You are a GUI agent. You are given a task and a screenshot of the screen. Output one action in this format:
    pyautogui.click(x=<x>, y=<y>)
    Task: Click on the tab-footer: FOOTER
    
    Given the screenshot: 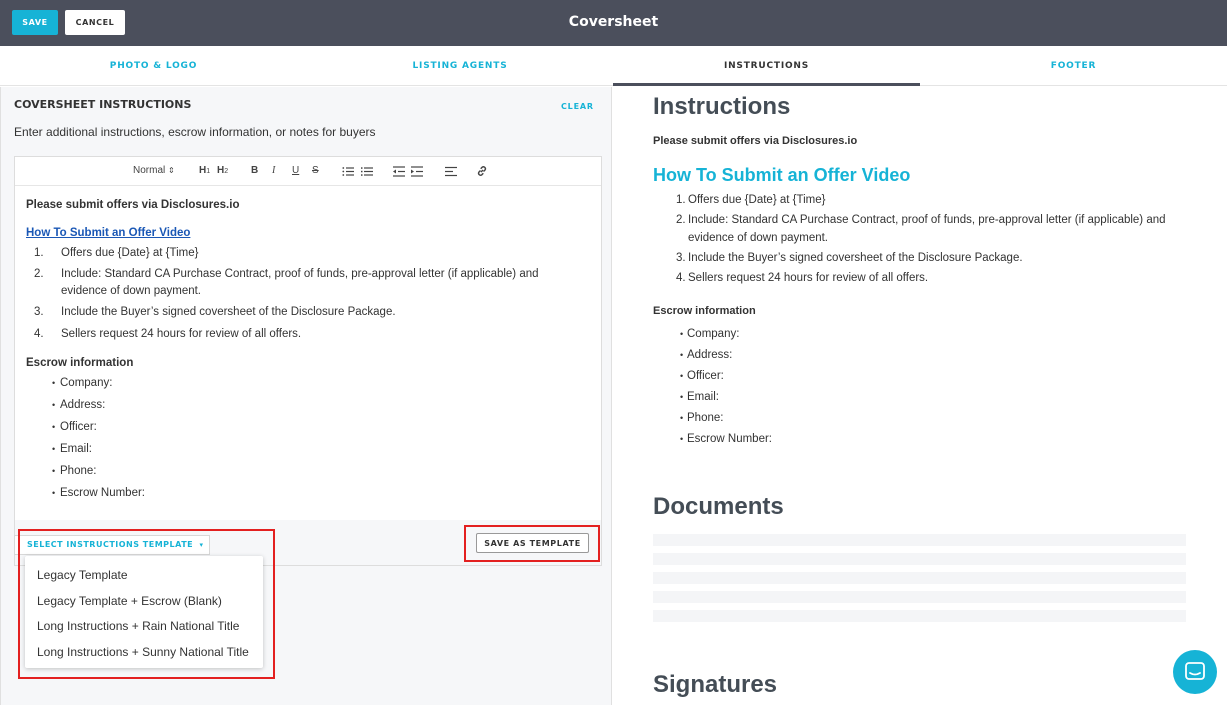 What is the action you would take?
    pyautogui.click(x=1073, y=66)
    